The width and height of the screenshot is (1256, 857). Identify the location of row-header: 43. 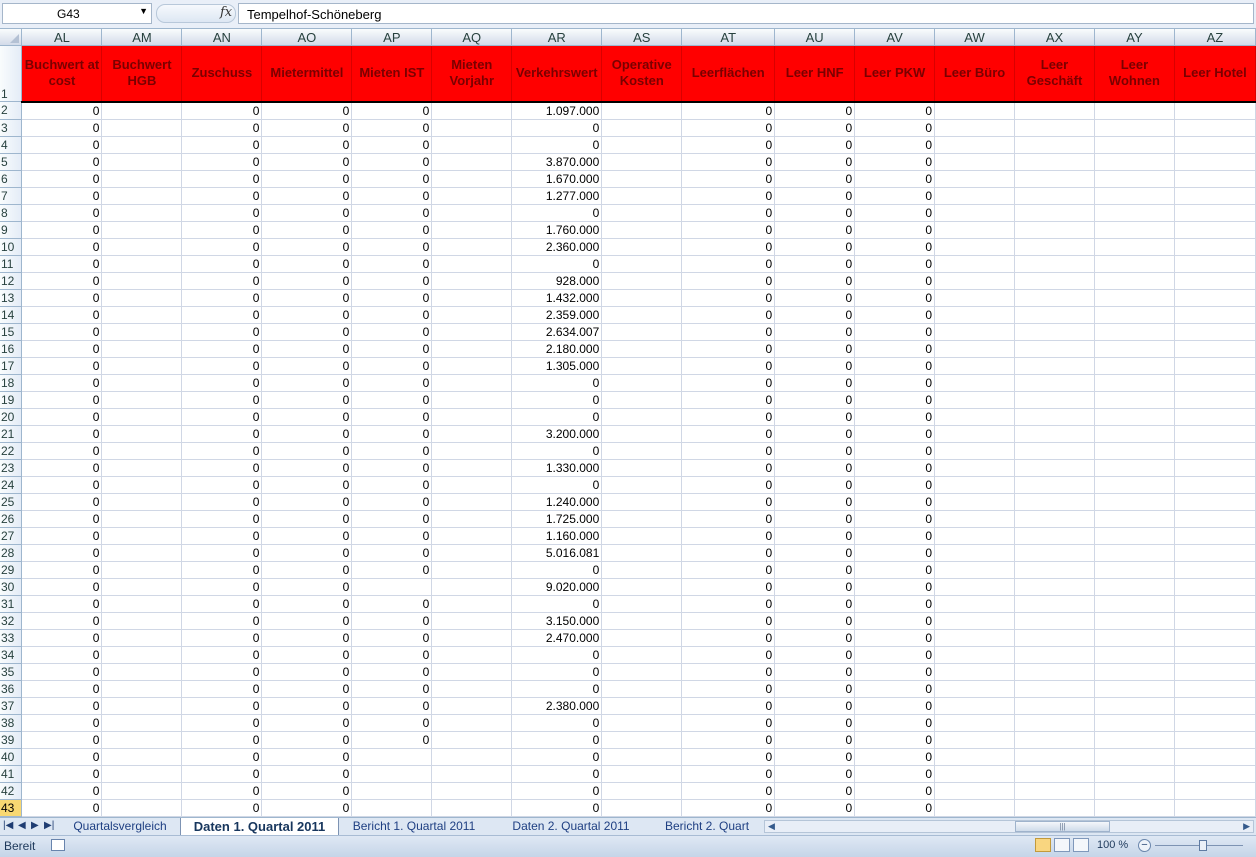
(11, 808).